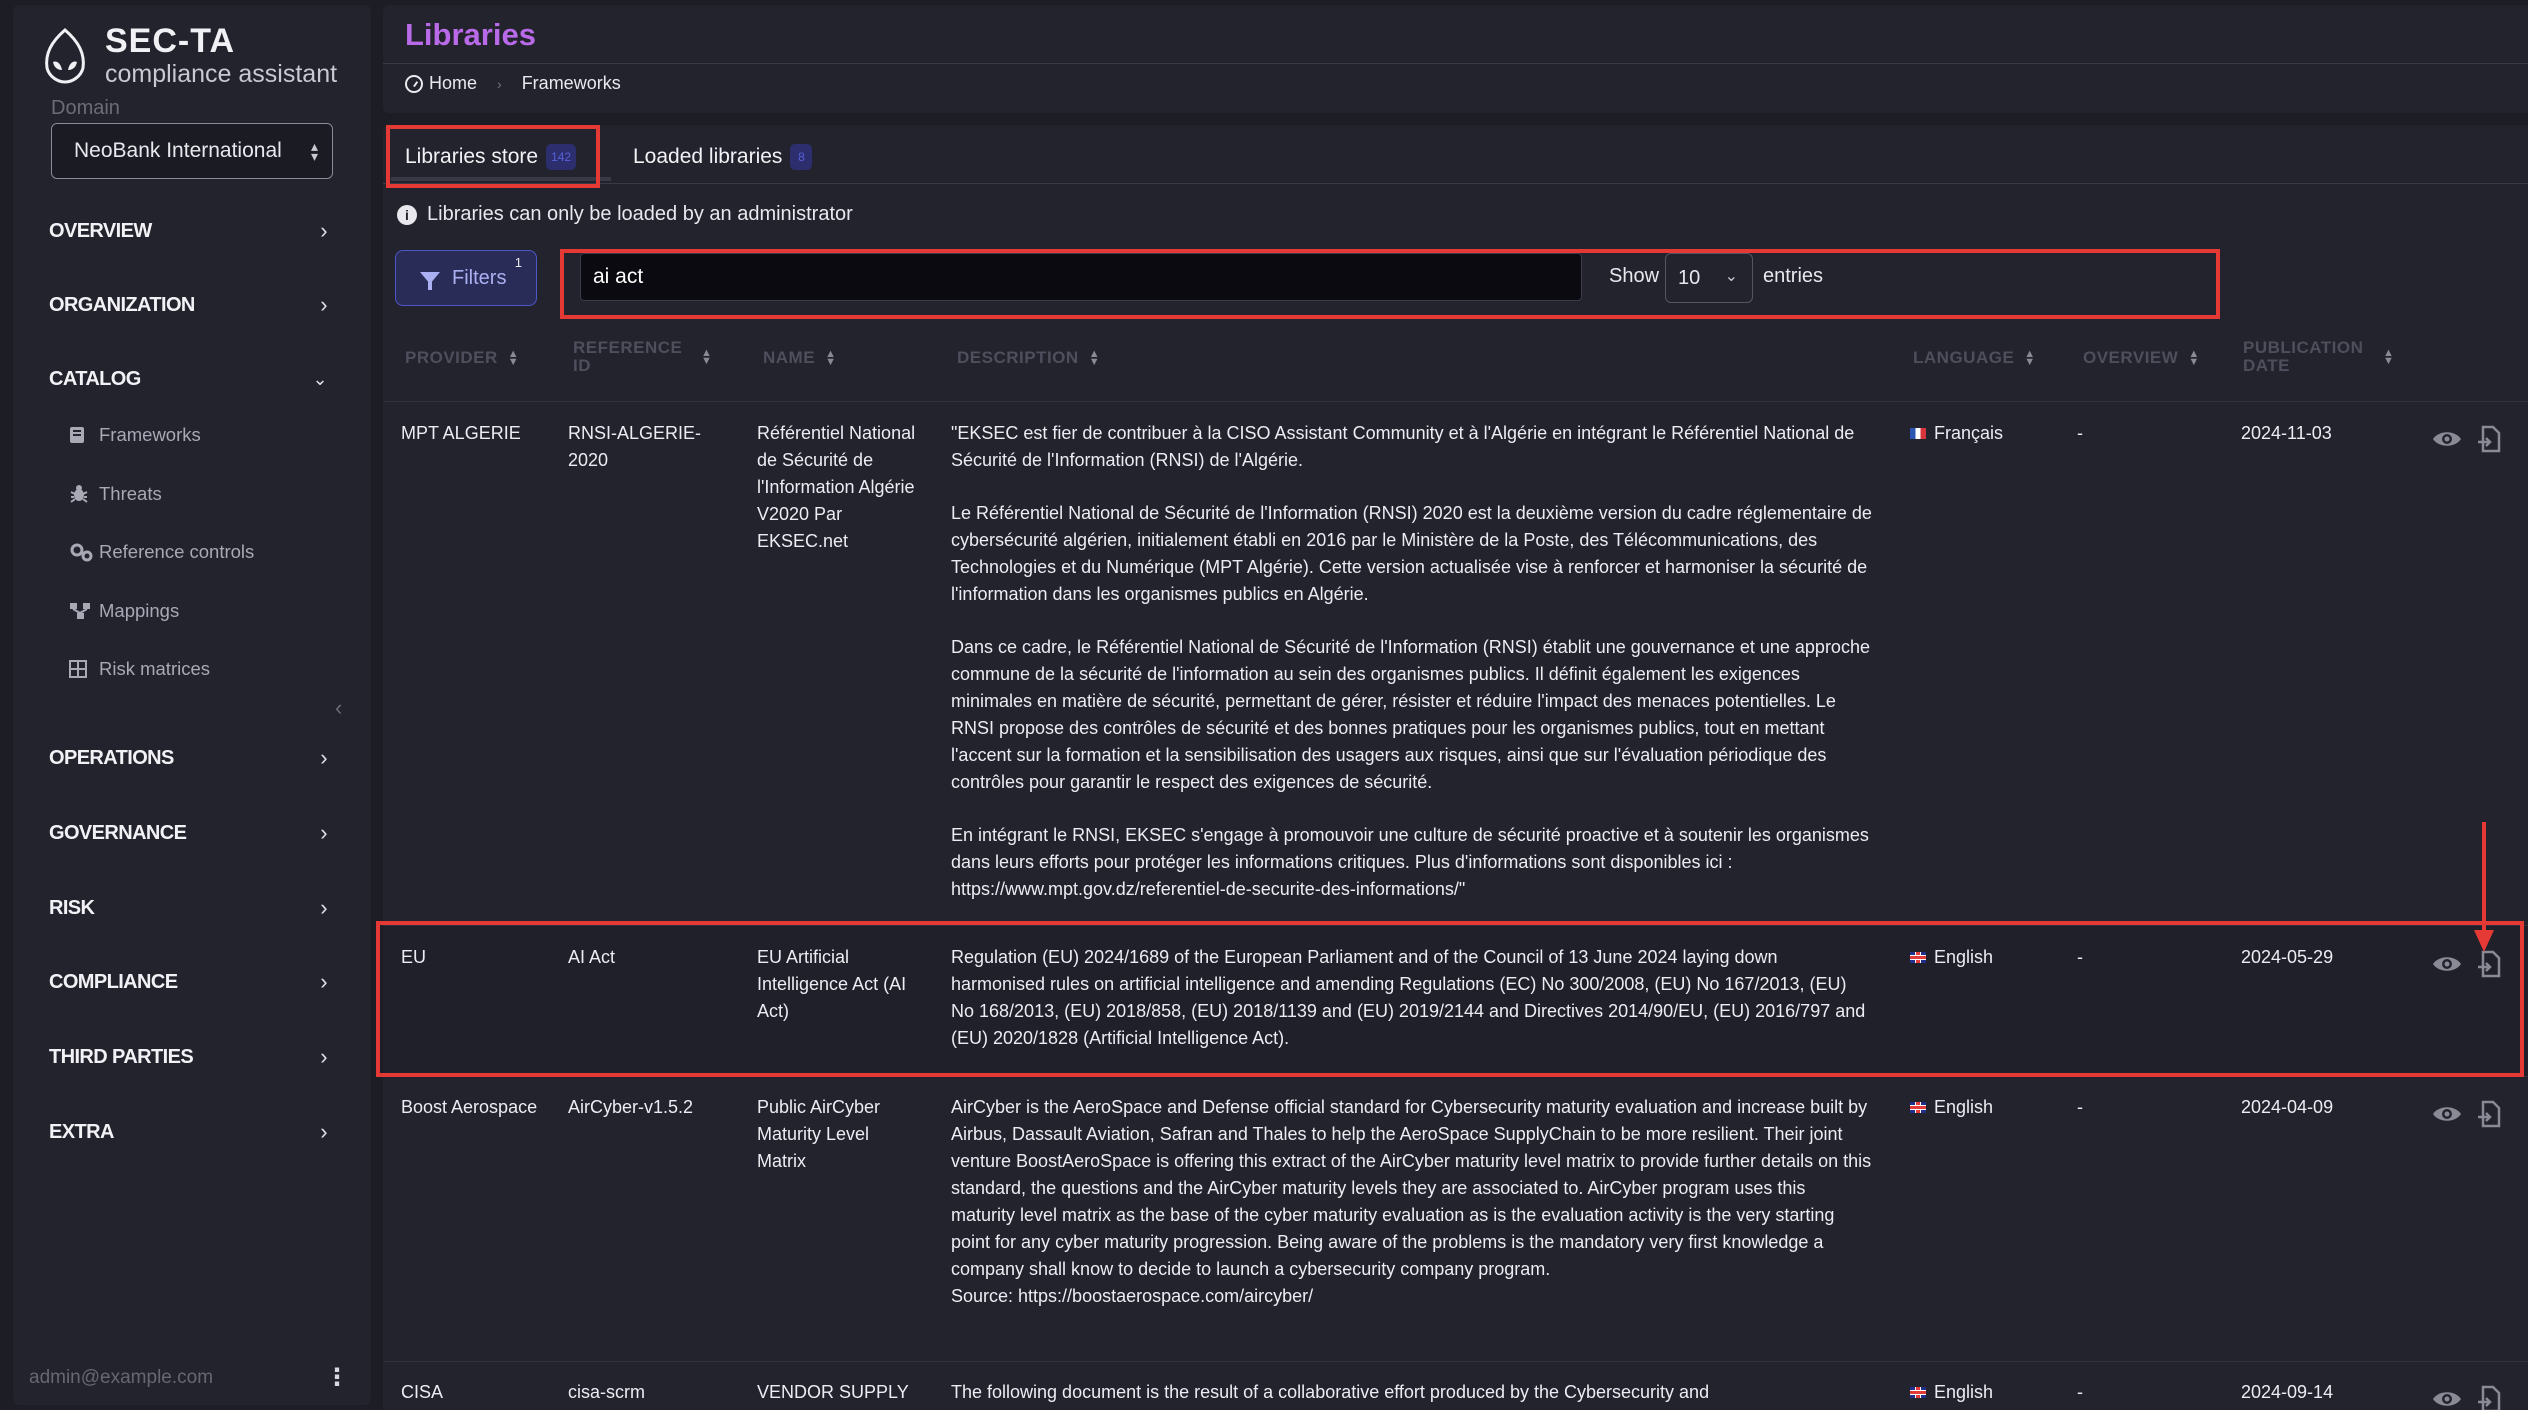 The width and height of the screenshot is (2528, 1410). I want to click on column-header-name: NAME ▲ ▼, so click(800, 358).